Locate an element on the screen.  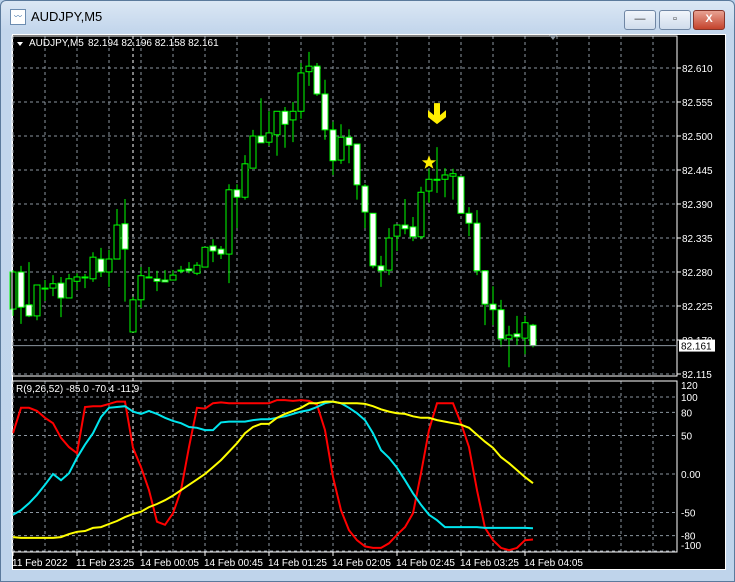
indicator-tick-label: -100 is located at coordinates (691, 546).